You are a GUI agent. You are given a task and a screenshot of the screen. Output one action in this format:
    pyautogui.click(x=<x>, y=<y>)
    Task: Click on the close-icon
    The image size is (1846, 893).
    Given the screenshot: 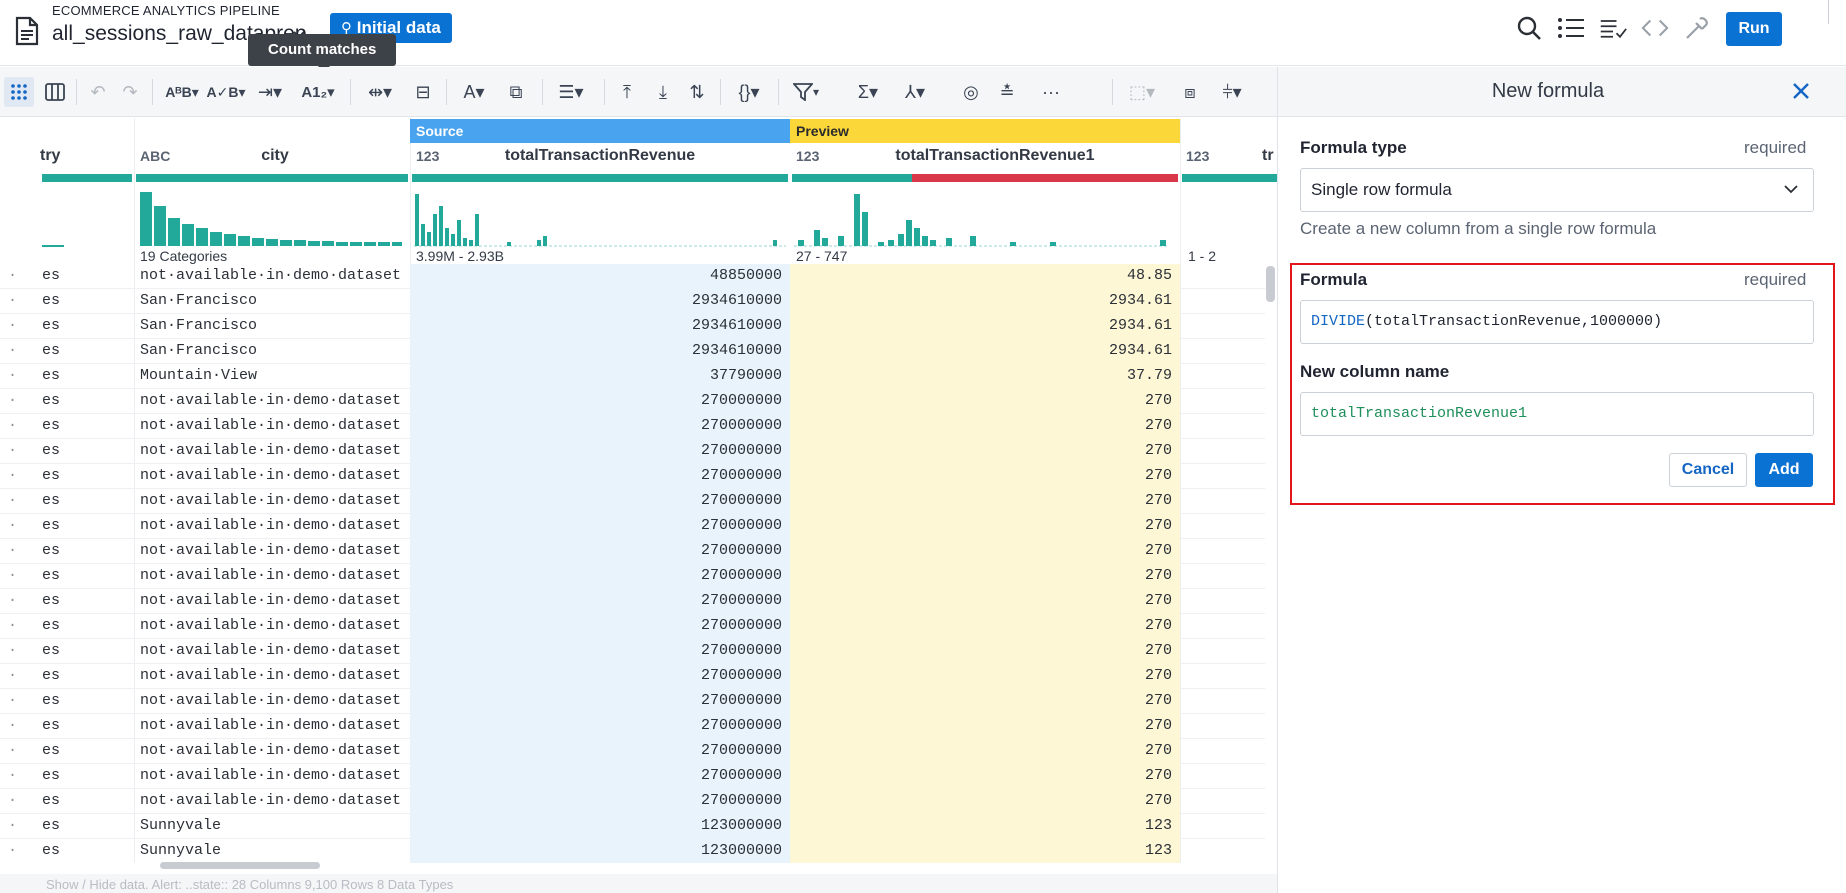 What is the action you would take?
    pyautogui.click(x=1801, y=91)
    